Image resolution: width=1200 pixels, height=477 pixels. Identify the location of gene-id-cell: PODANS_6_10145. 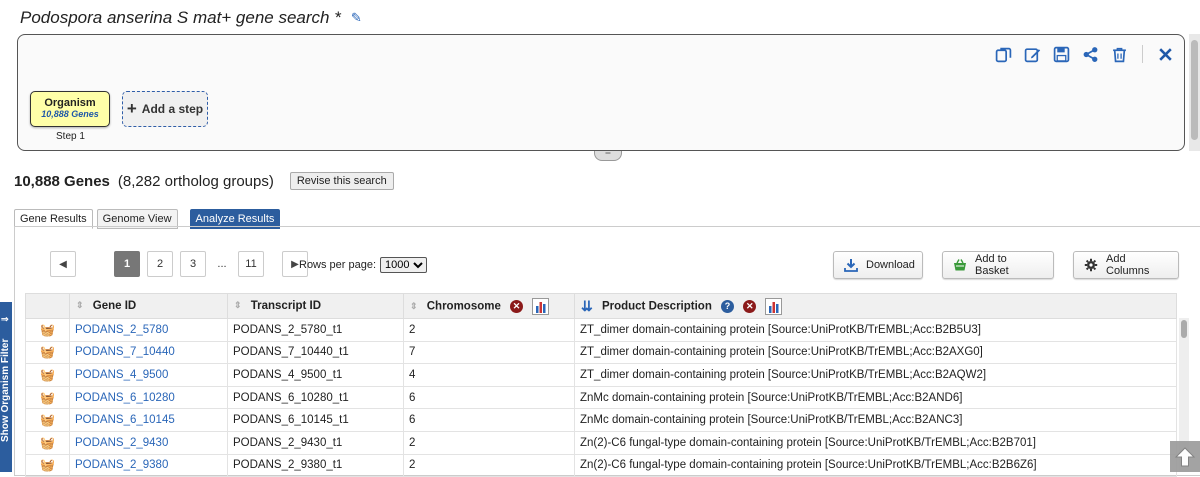
(148, 420).